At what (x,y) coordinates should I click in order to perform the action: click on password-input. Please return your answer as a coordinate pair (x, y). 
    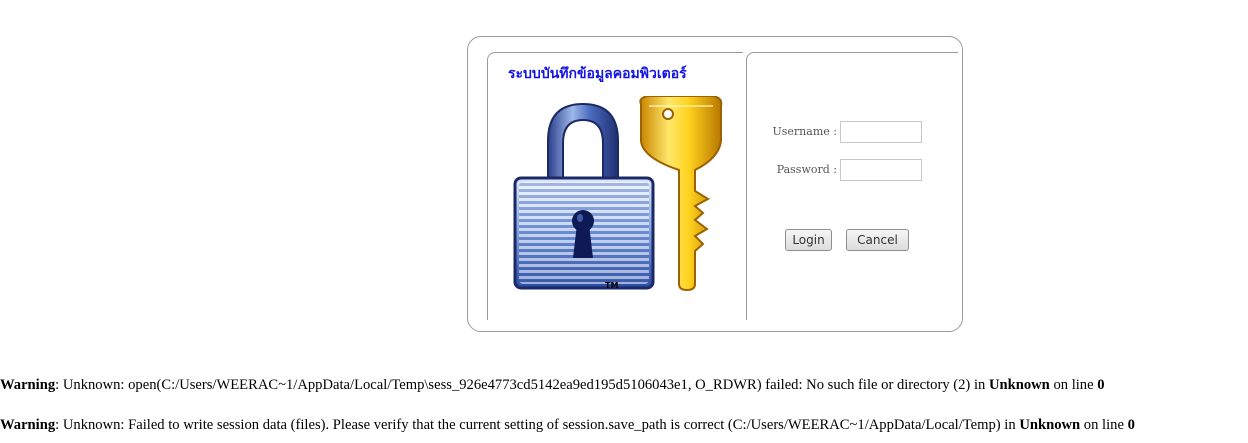
    Looking at the image, I should click on (881, 170).